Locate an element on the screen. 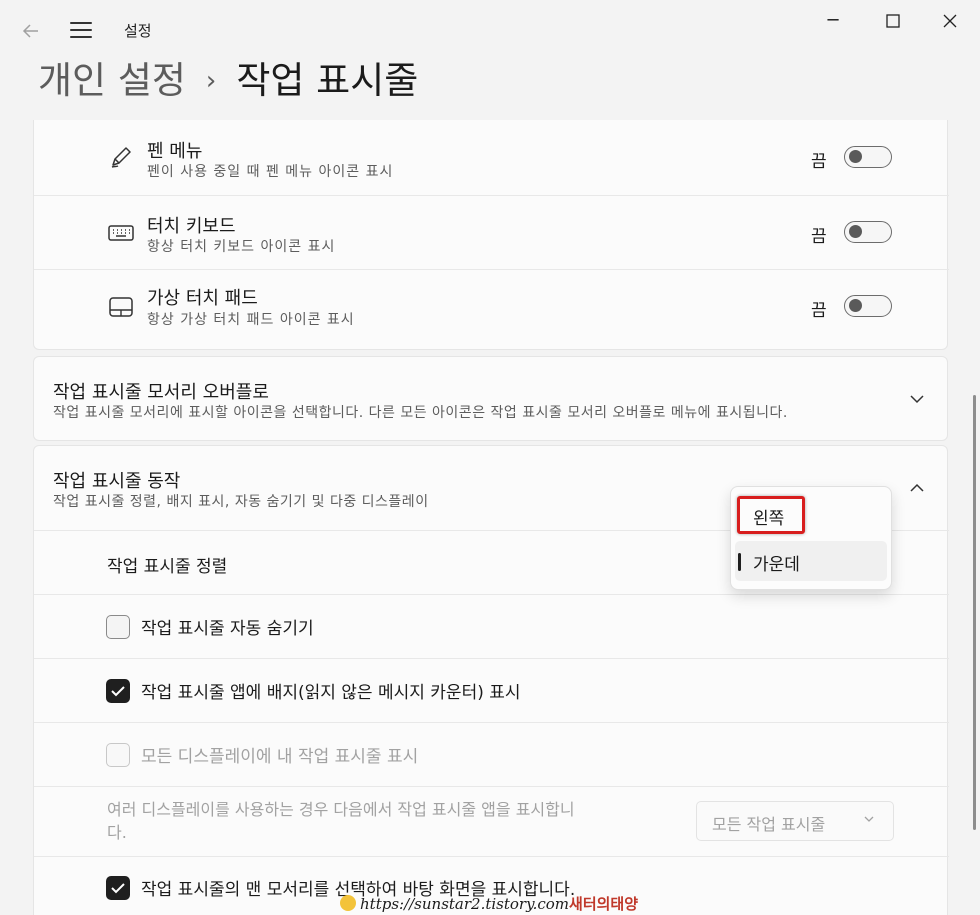 The width and height of the screenshot is (980, 915). multi-display-dropdown: 모든 작업 표시줄 is located at coordinates (795, 821).